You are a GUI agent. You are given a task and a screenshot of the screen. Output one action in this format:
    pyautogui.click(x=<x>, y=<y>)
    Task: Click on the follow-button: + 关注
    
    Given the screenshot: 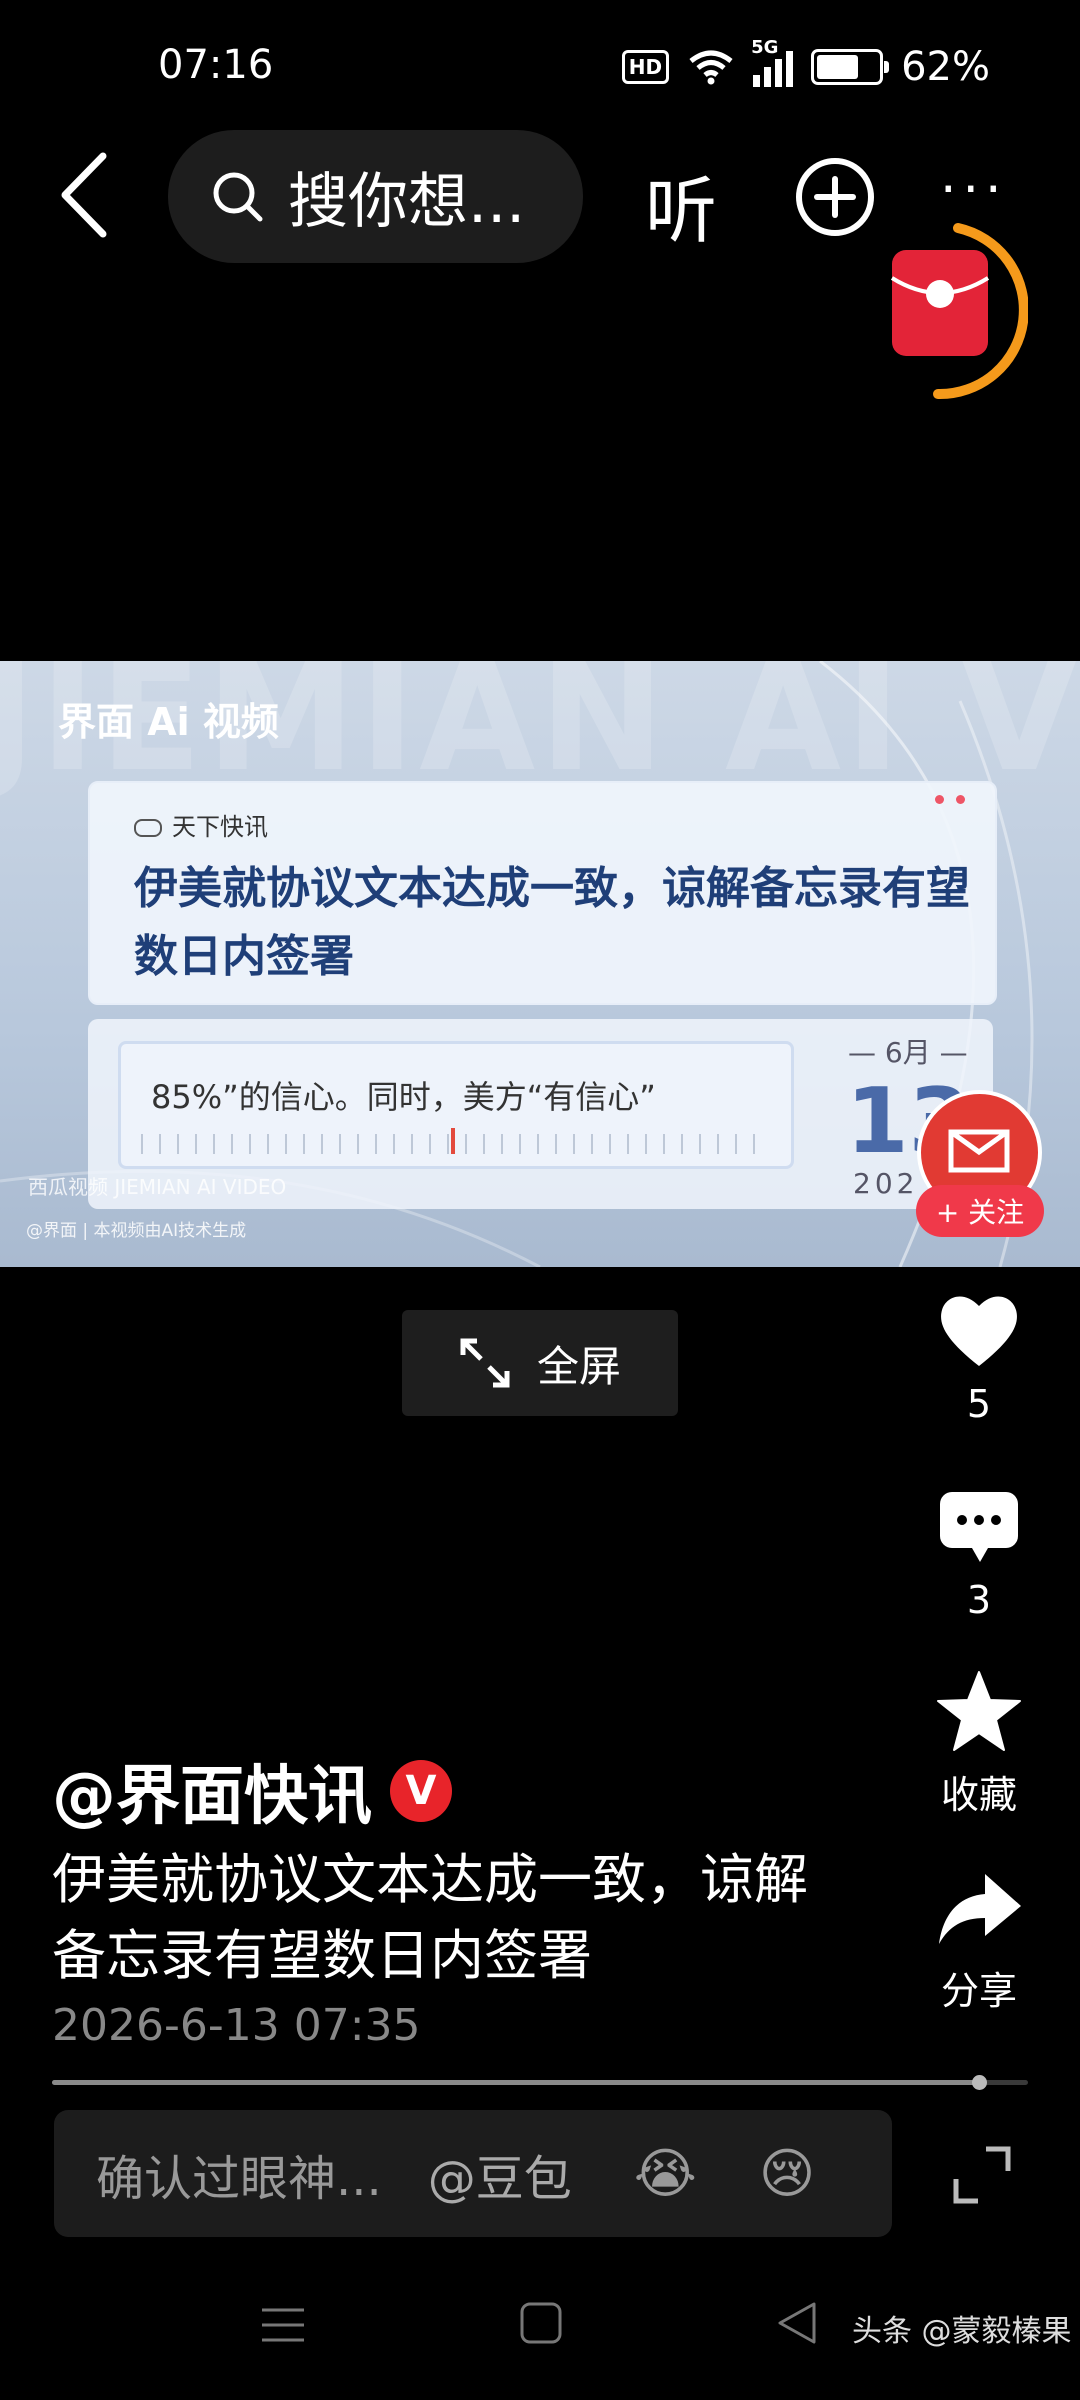 What is the action you would take?
    pyautogui.click(x=980, y=1211)
    